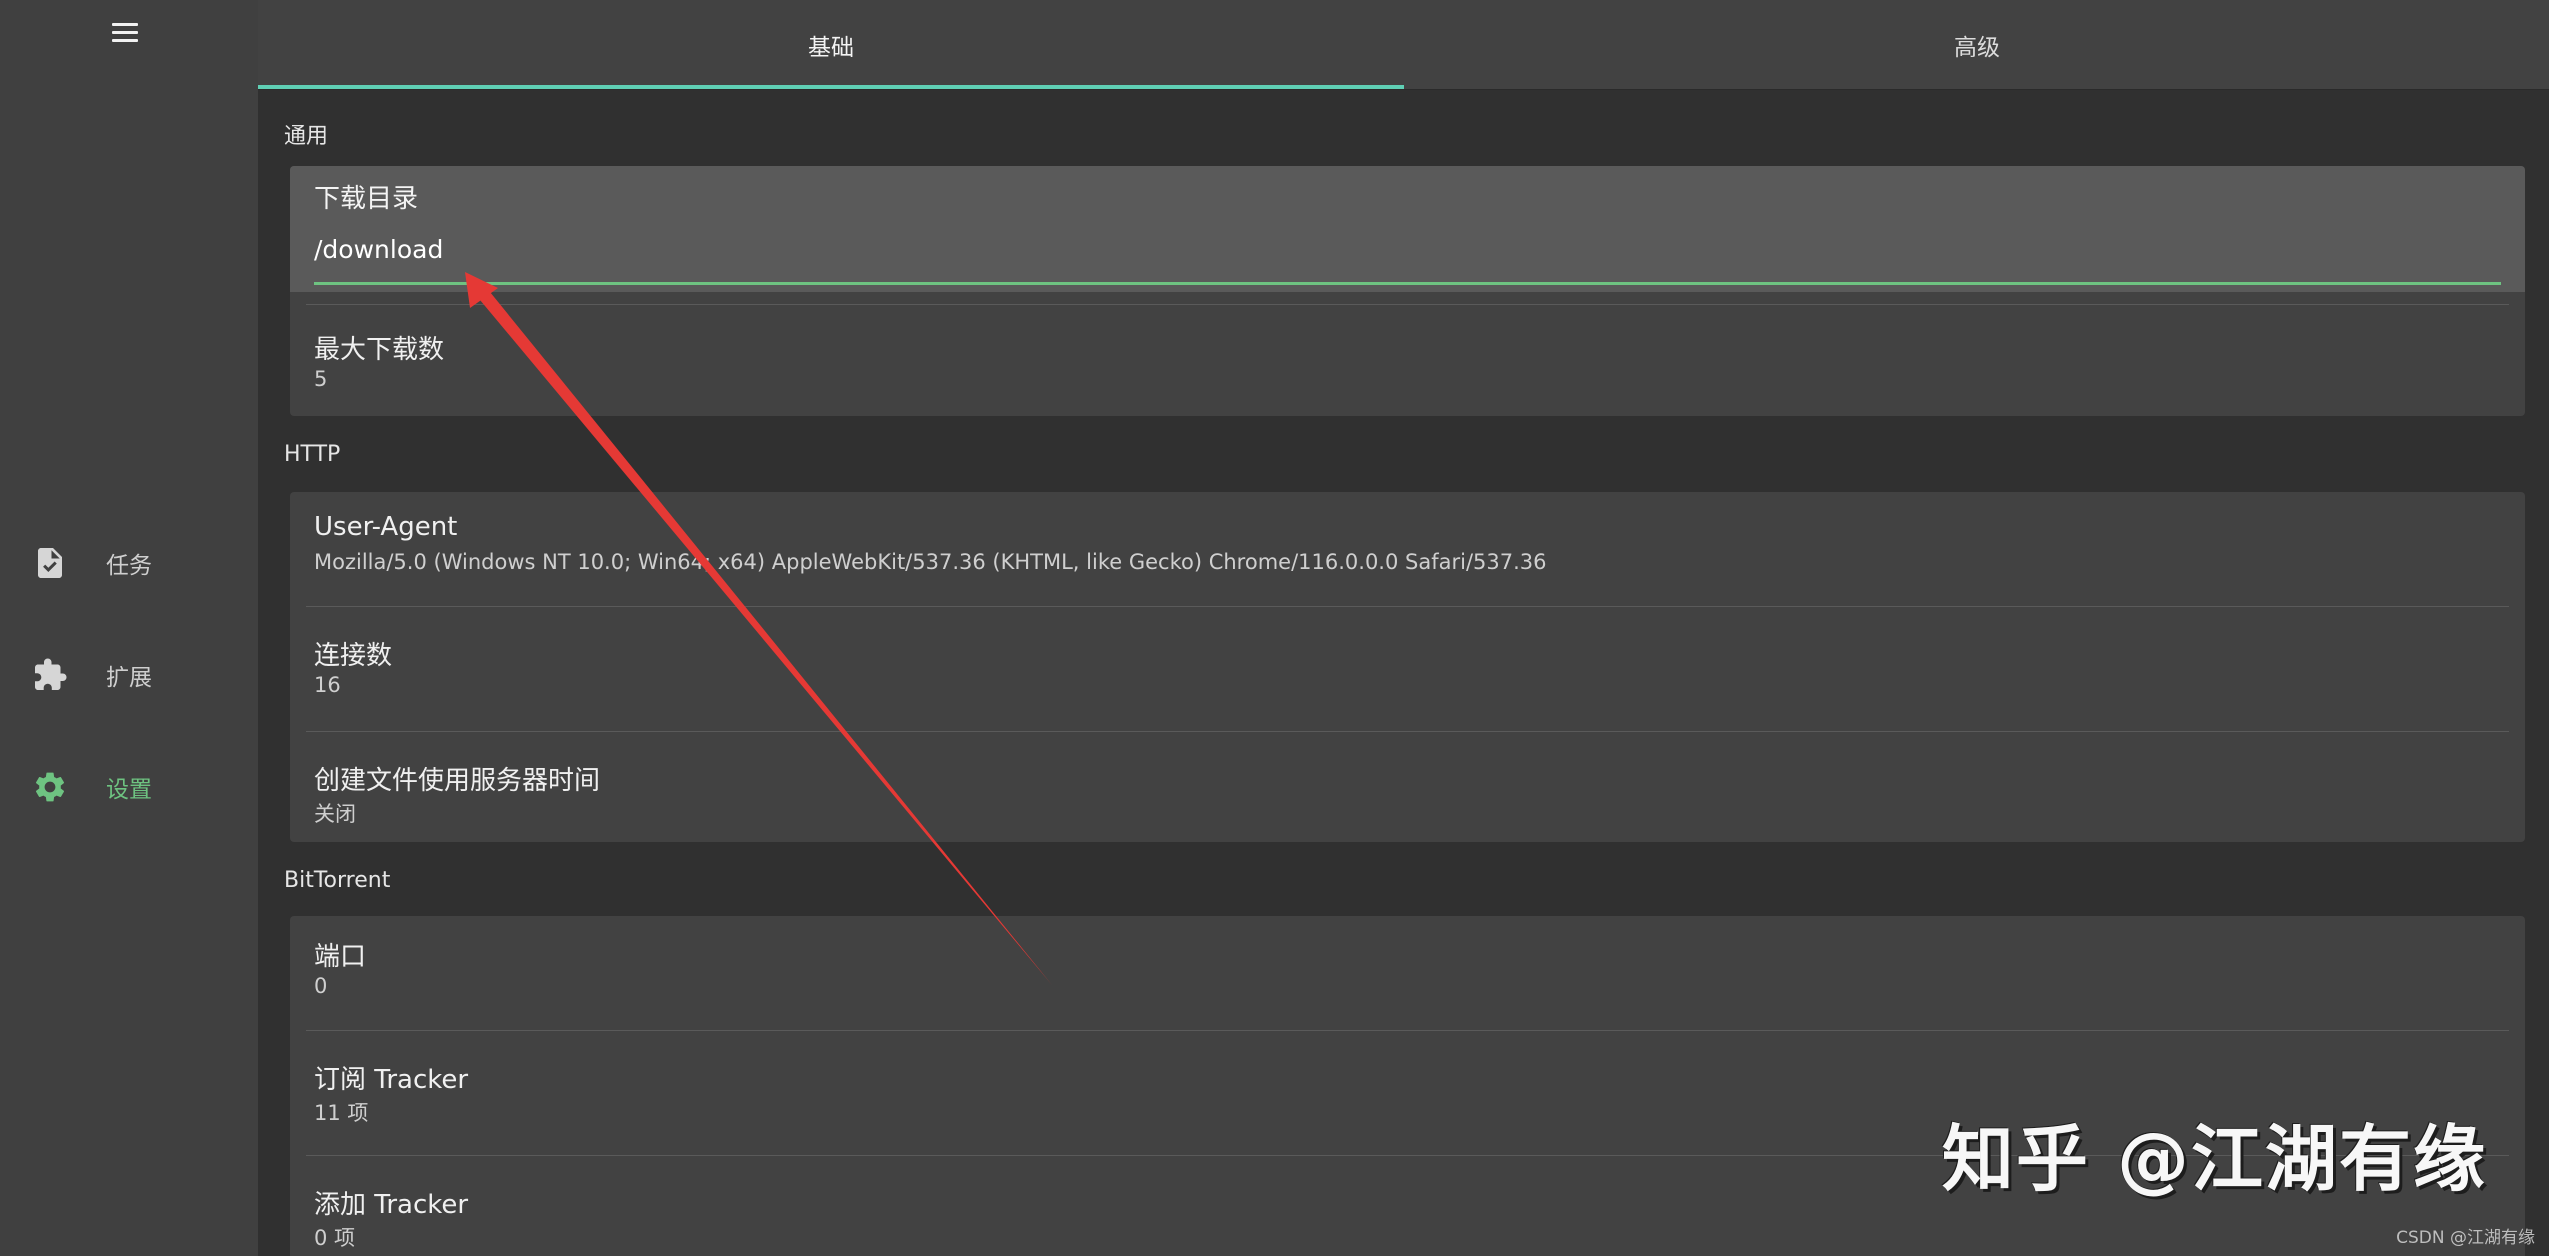 Image resolution: width=2549 pixels, height=1256 pixels. Describe the element at coordinates (327, 685) in the screenshot. I see `setting-value: 16` at that location.